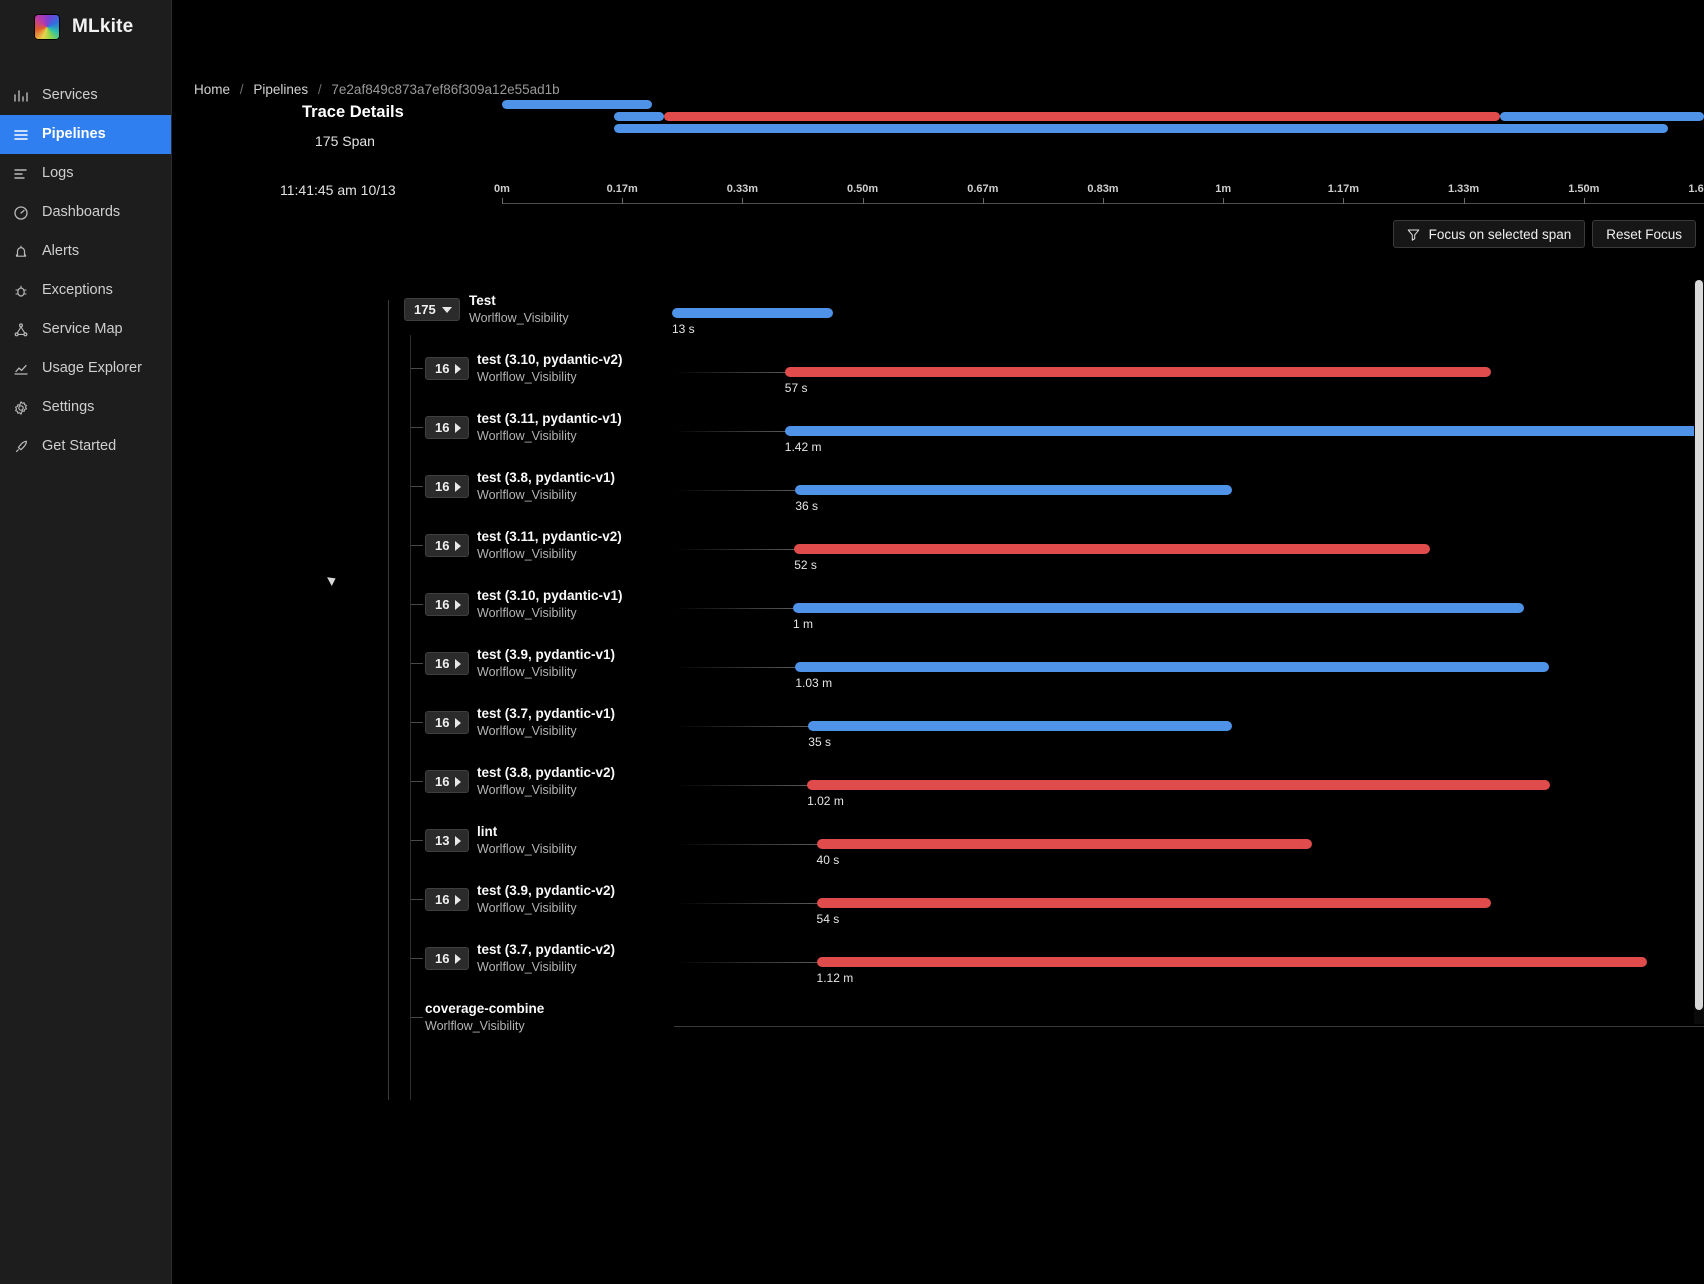 The height and width of the screenshot is (1284, 1704). What do you see at coordinates (683, 329) in the screenshot?
I see `span-duration-label: 13 s` at bounding box center [683, 329].